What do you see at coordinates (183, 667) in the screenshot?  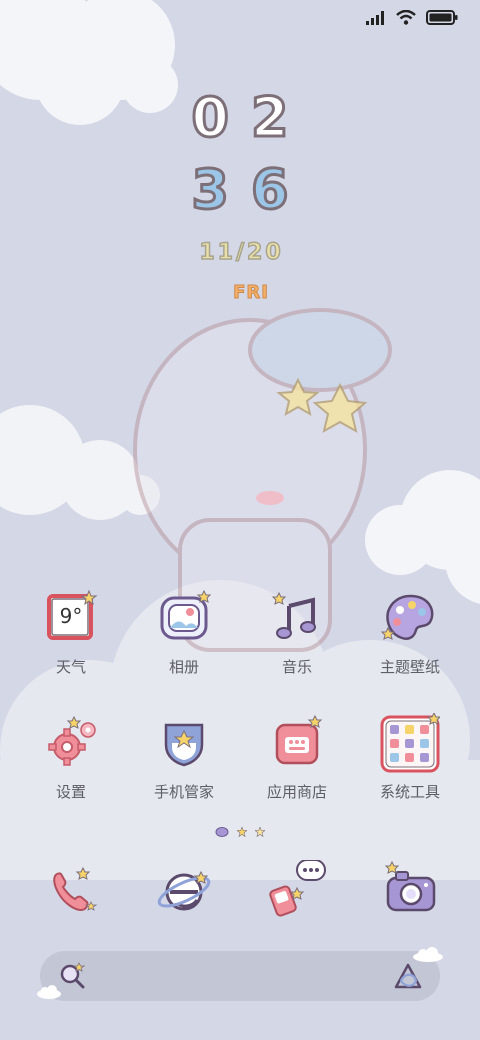 I see `app-label: 相册` at bounding box center [183, 667].